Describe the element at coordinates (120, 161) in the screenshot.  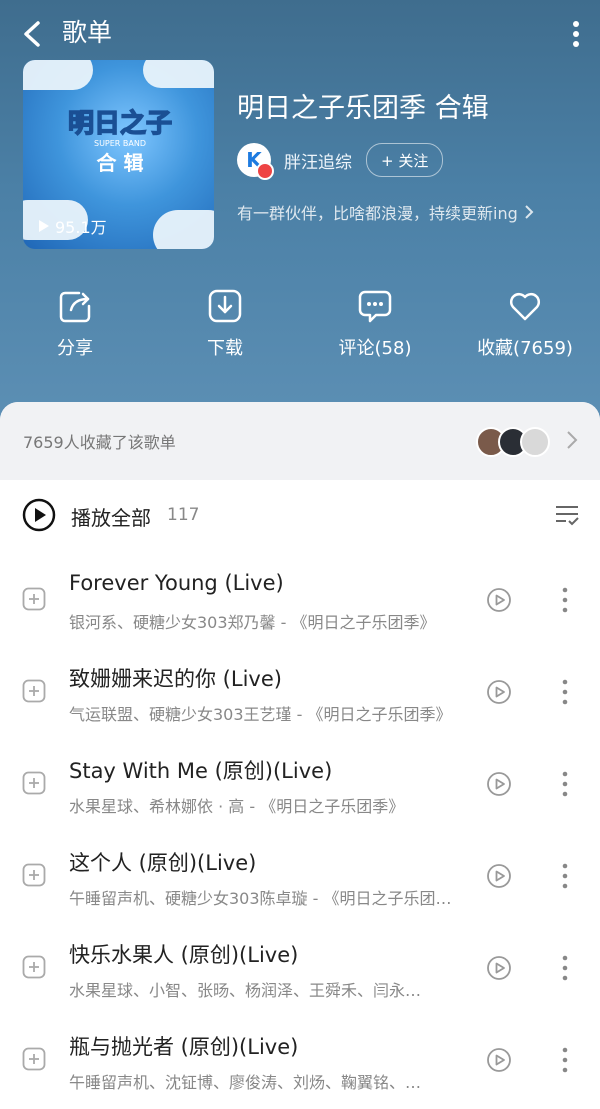
I see `svg-text: 合 辑` at that location.